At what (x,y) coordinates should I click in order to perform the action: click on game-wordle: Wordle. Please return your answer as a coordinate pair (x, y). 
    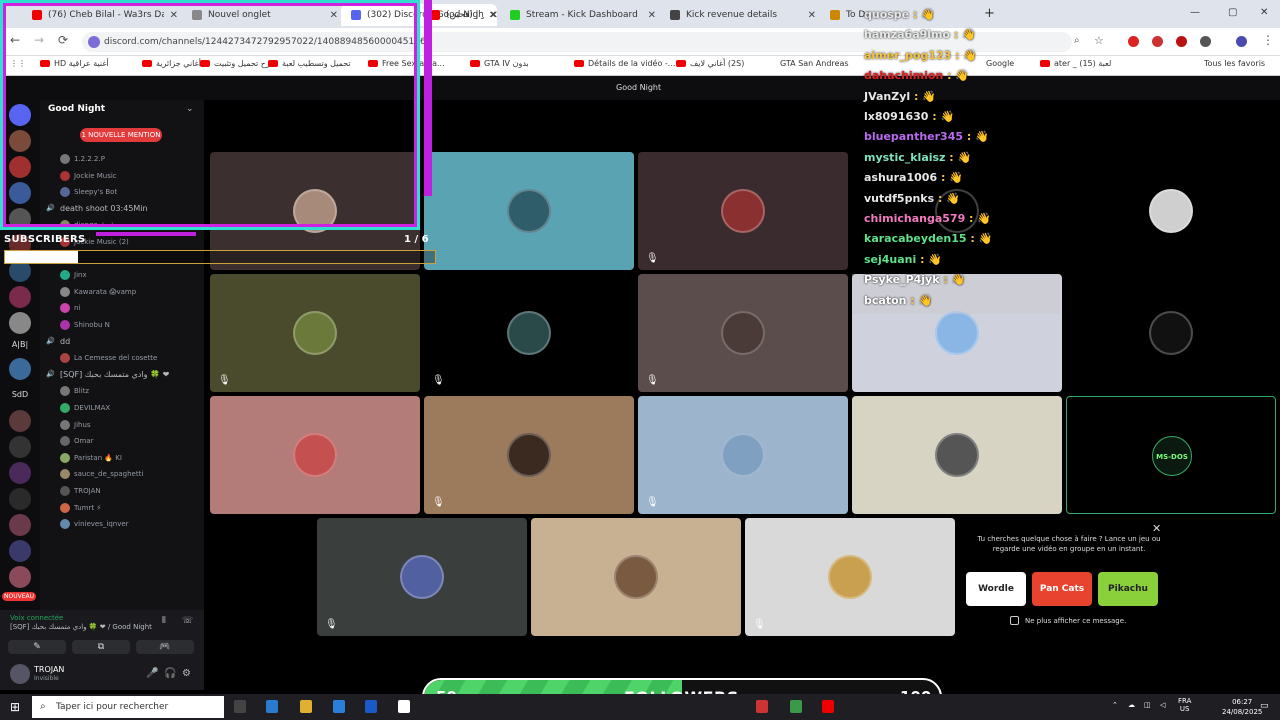
    Looking at the image, I should click on (996, 589).